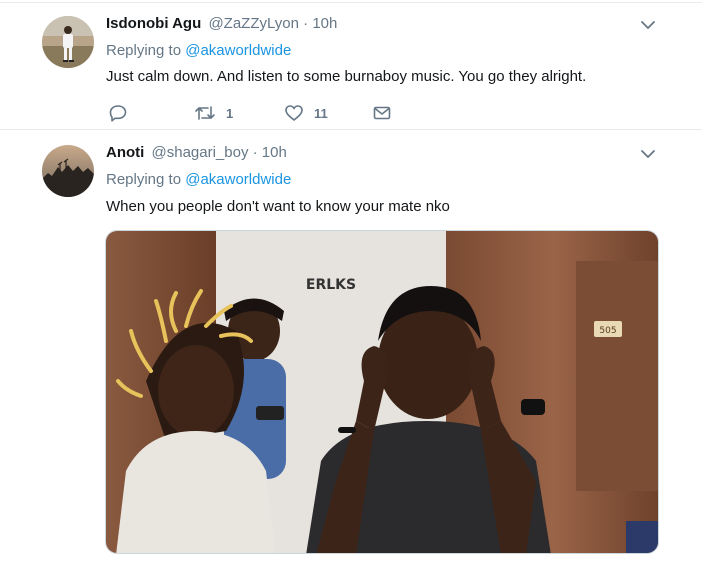 The height and width of the screenshot is (576, 702). What do you see at coordinates (294, 113) in the screenshot?
I see `heart-icon` at bounding box center [294, 113].